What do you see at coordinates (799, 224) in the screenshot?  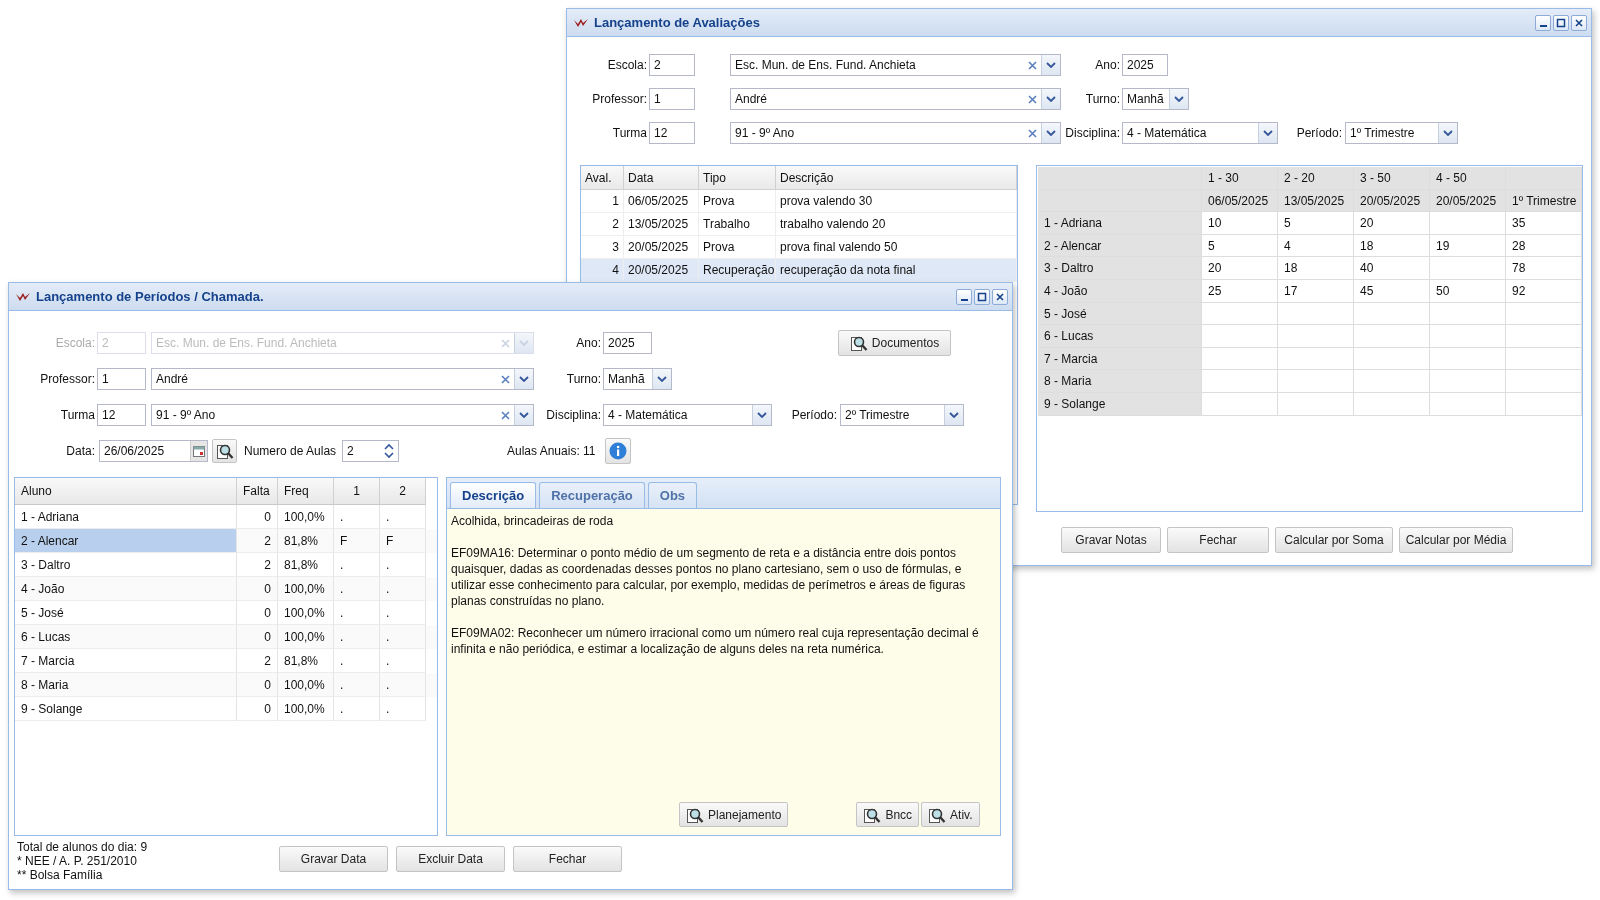 I see `table-row: 2 13/05/2025 Trabalho trabalho valendo 20` at bounding box center [799, 224].